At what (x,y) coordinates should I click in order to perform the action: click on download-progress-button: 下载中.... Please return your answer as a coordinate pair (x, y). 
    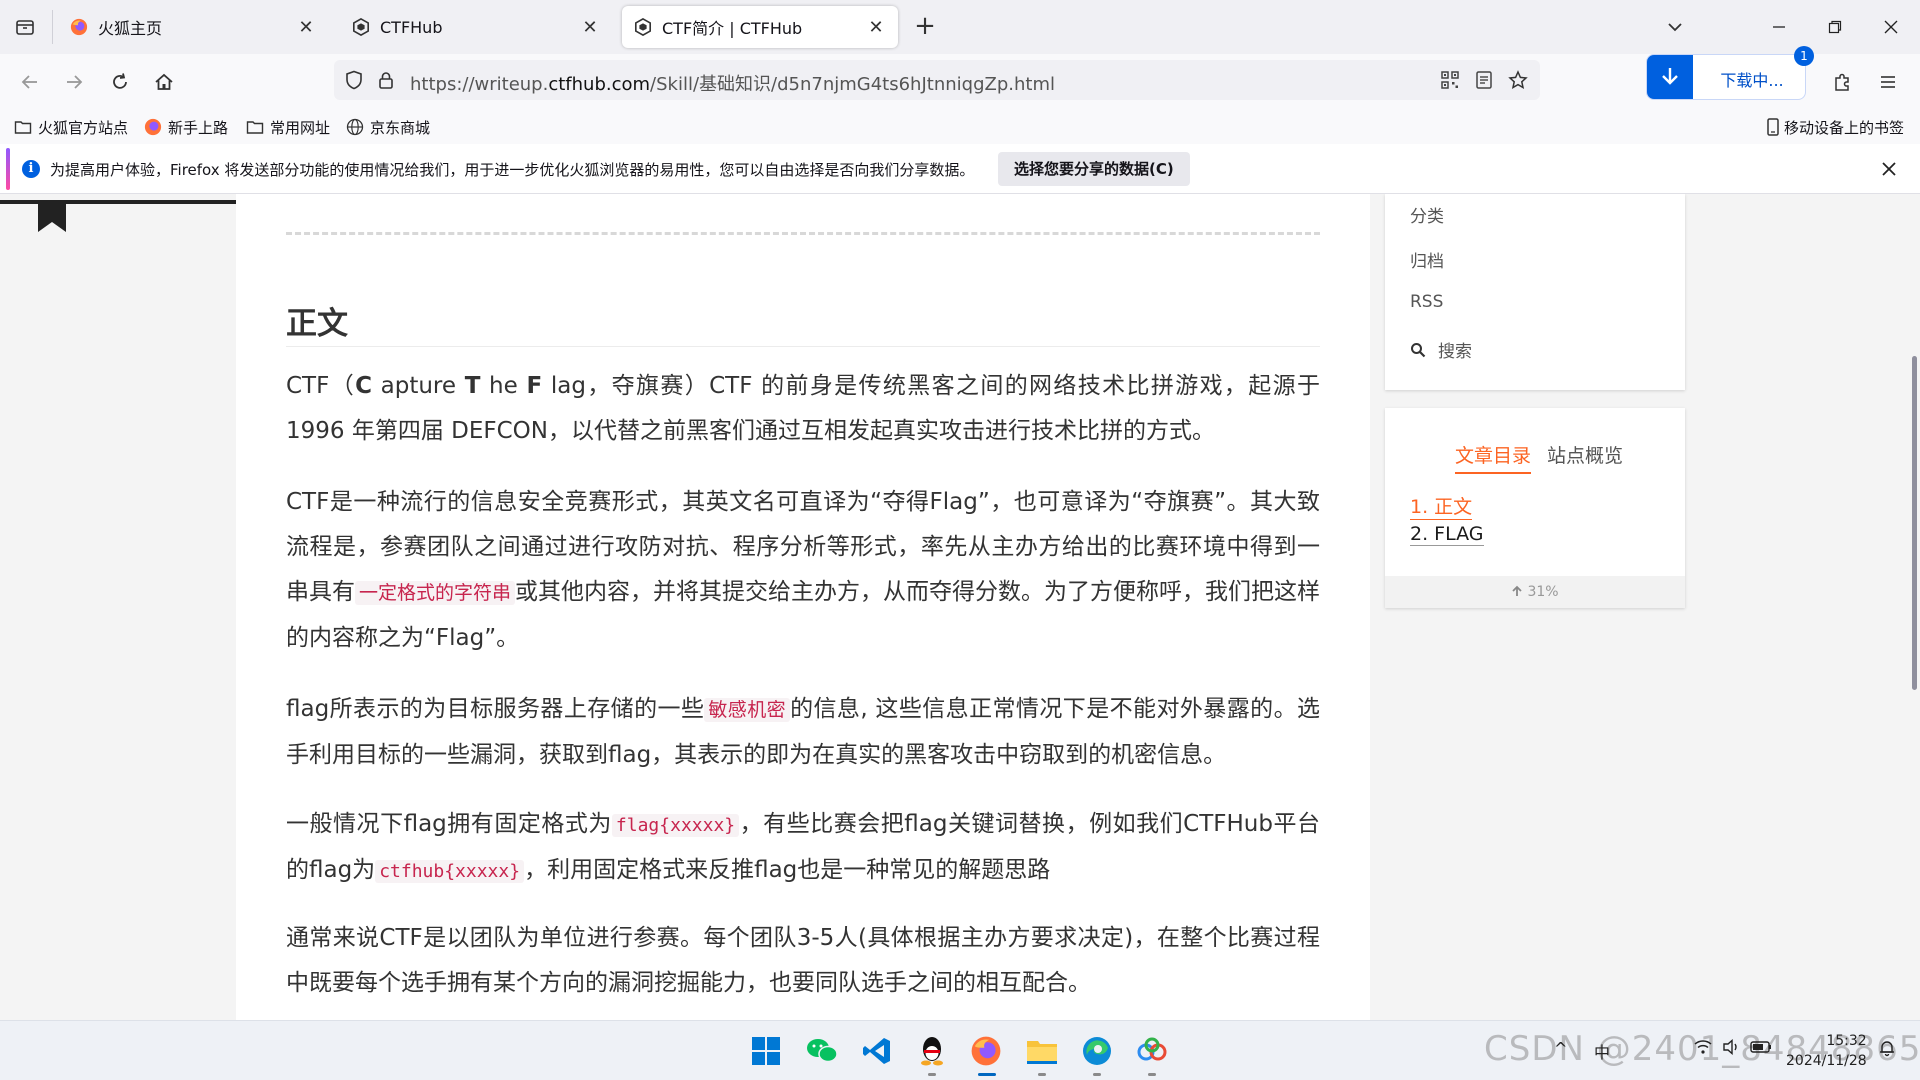
    Looking at the image, I should click on (1726, 77).